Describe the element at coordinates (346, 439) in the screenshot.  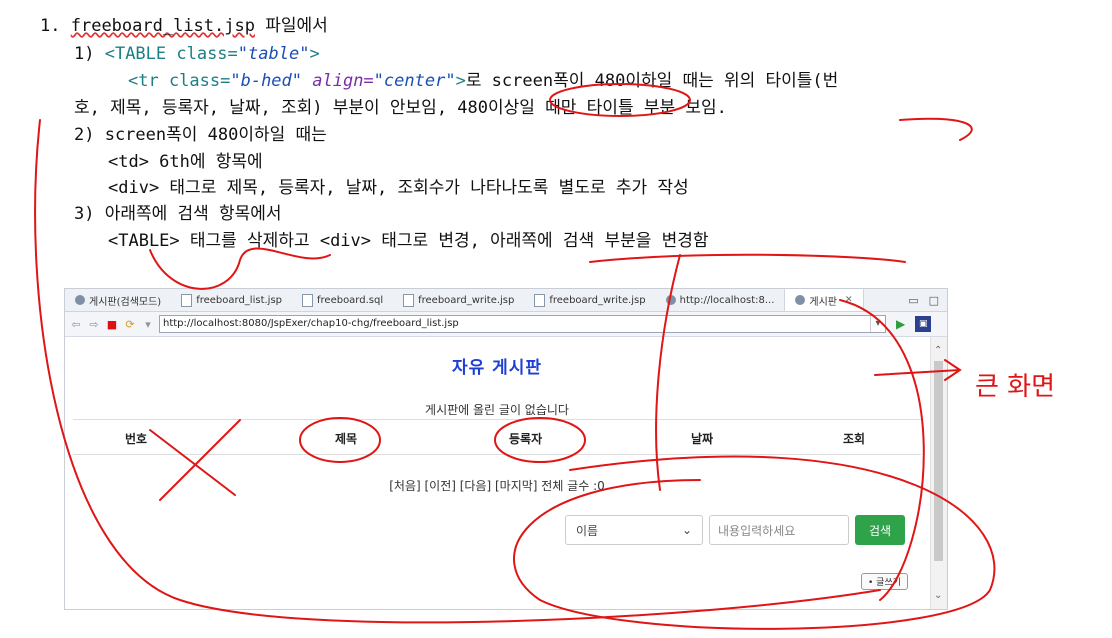
I see `col-header-title: 제목` at that location.